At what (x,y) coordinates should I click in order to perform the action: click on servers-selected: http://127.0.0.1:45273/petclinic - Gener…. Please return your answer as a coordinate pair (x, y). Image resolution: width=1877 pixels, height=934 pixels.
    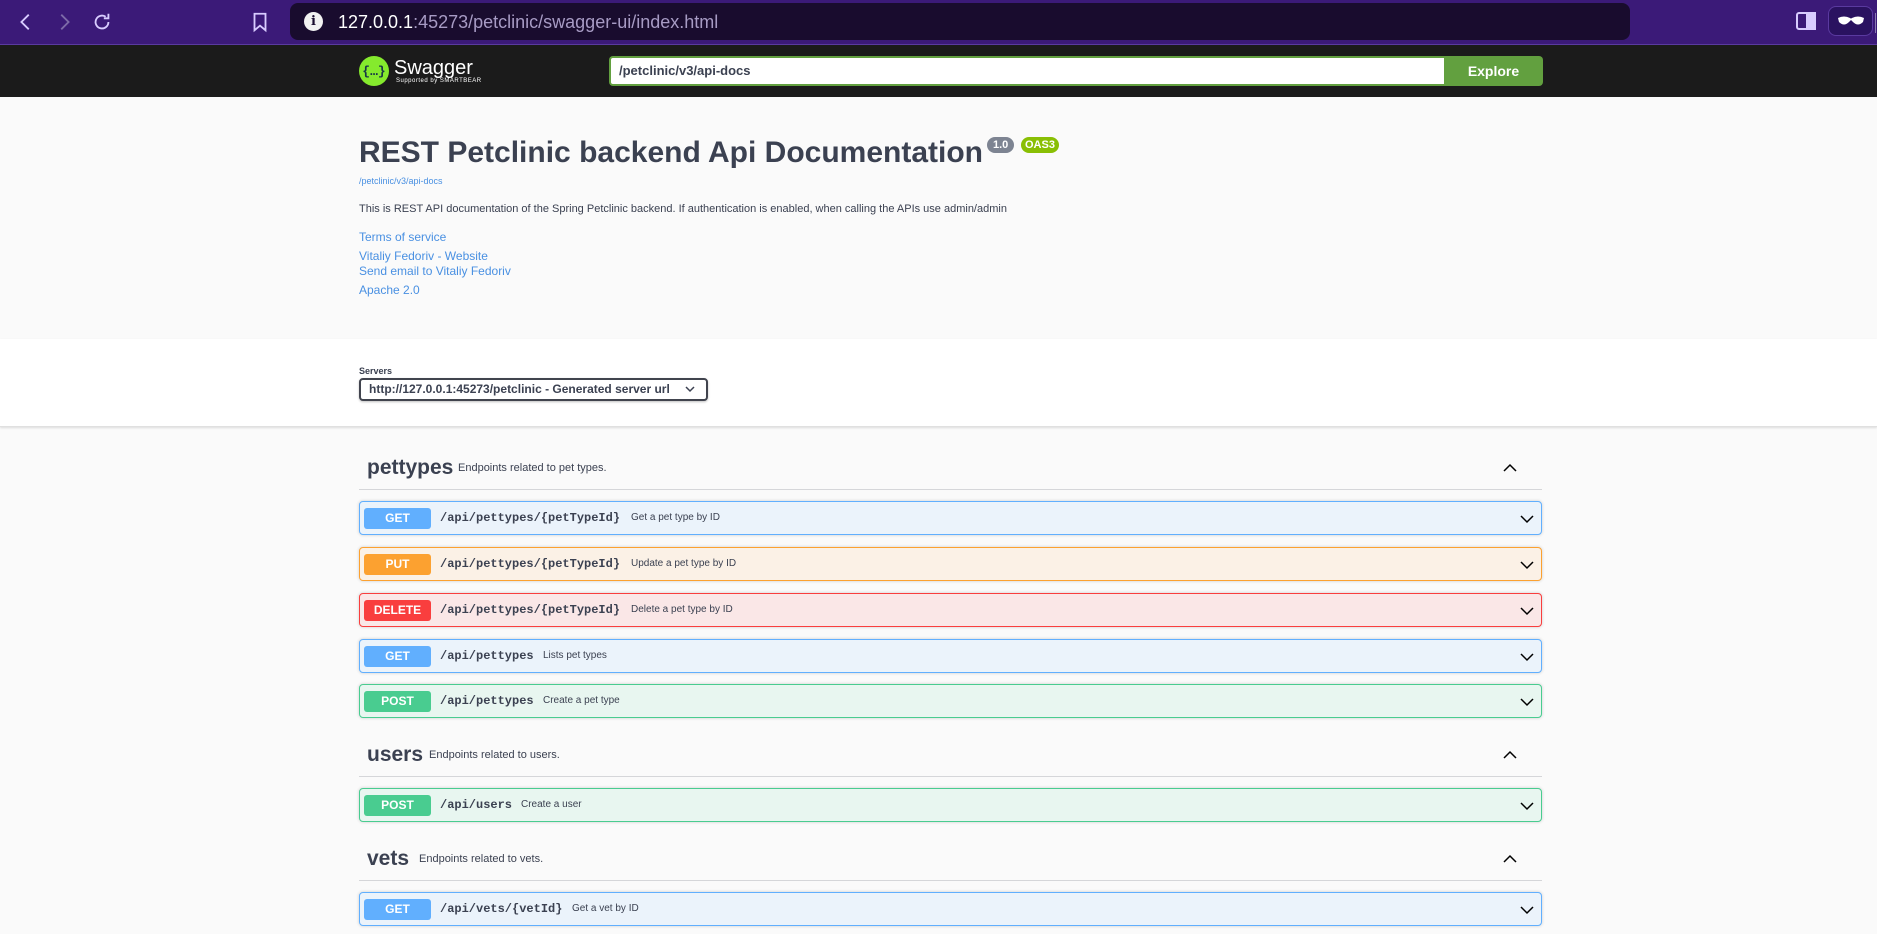
    Looking at the image, I should click on (519, 389).